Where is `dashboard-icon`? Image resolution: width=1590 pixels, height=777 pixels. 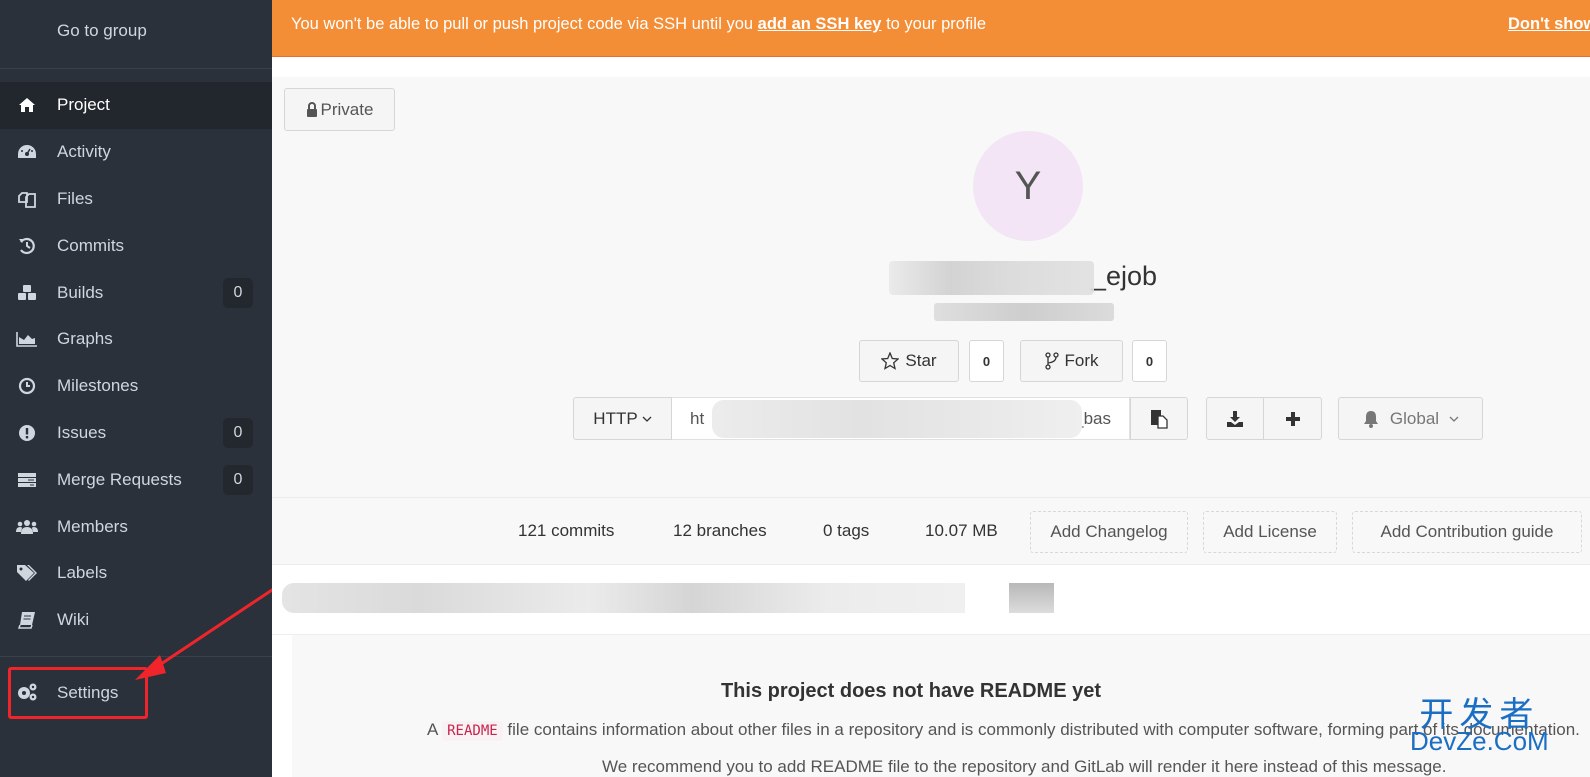 dashboard-icon is located at coordinates (27, 152).